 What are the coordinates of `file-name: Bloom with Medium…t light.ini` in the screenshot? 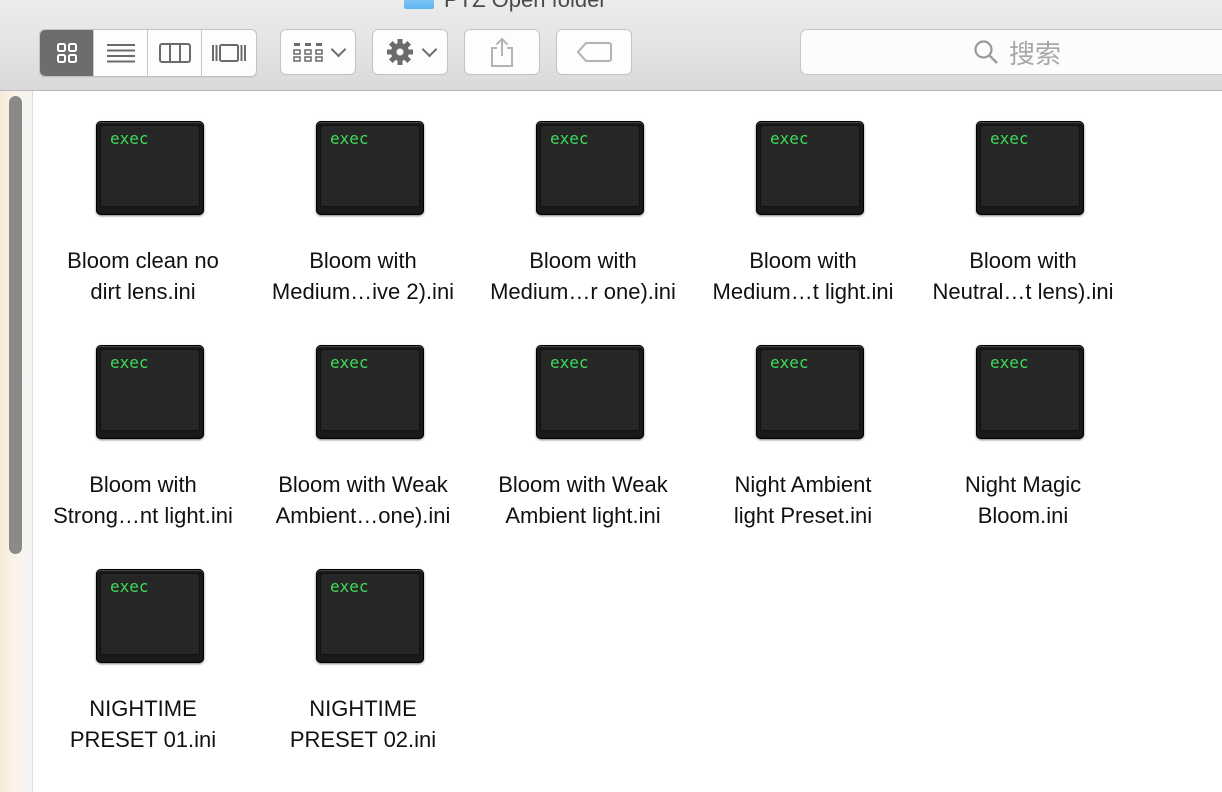 It's located at (803, 276).